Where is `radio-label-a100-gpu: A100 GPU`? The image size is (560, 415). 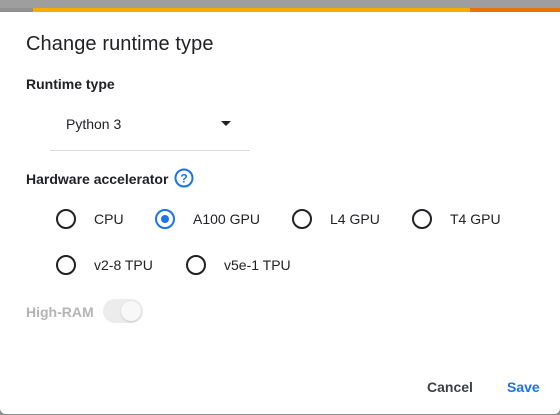
radio-label-a100-gpu: A100 GPU is located at coordinates (226, 219).